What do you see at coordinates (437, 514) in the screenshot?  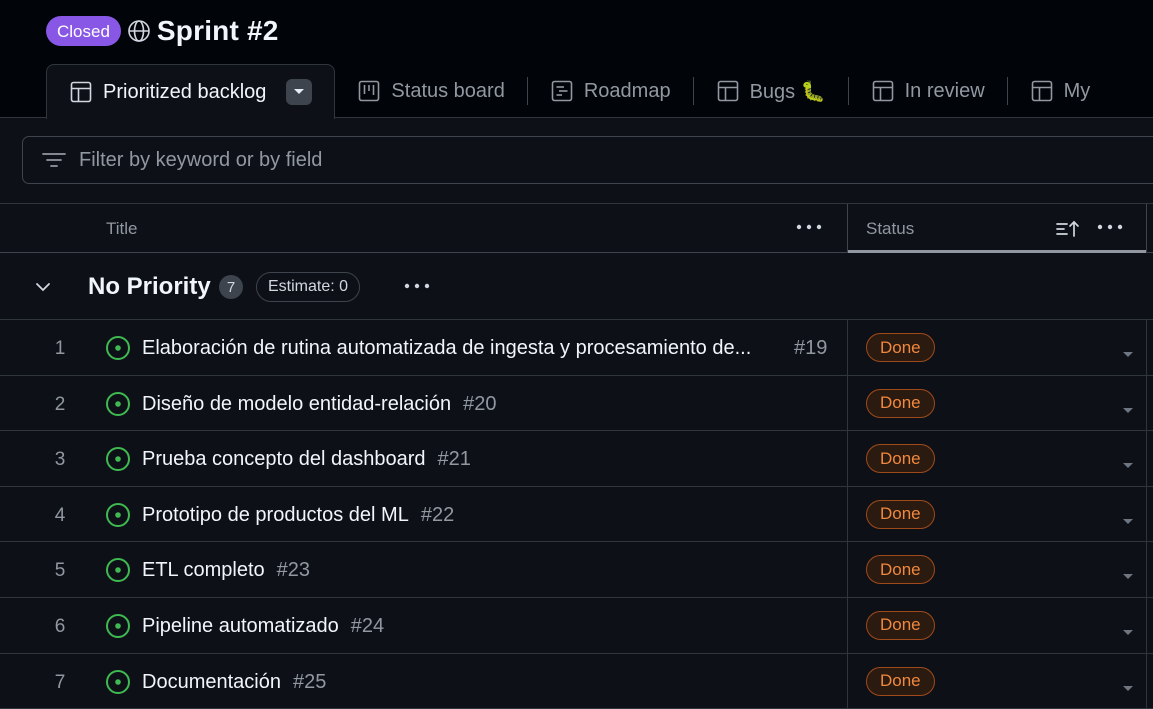 I see `issue-number: #22` at bounding box center [437, 514].